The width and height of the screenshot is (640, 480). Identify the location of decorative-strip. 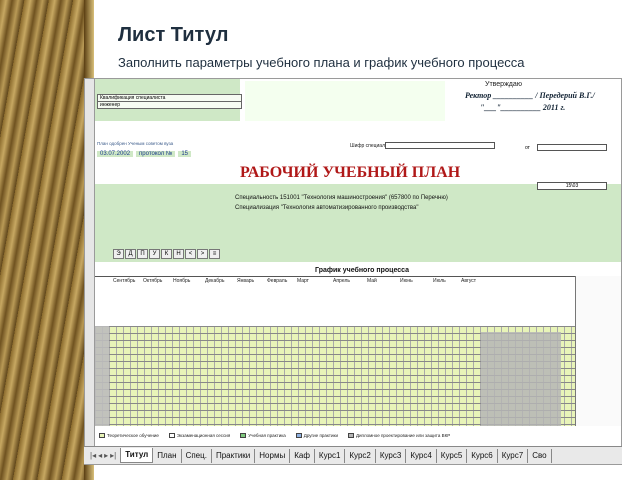
(47, 240).